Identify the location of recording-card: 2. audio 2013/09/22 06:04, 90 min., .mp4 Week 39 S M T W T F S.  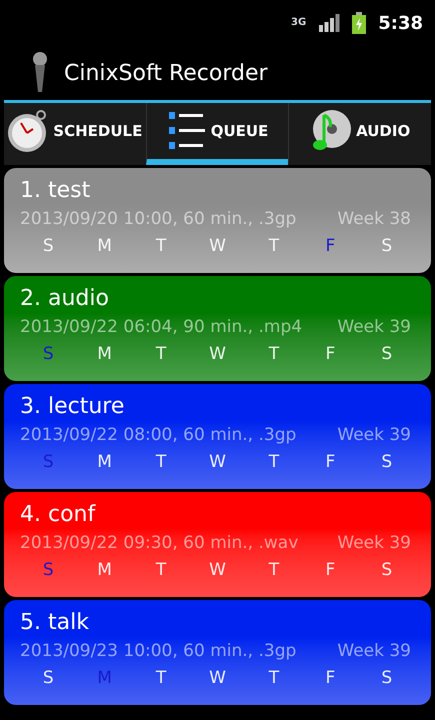
(217, 328).